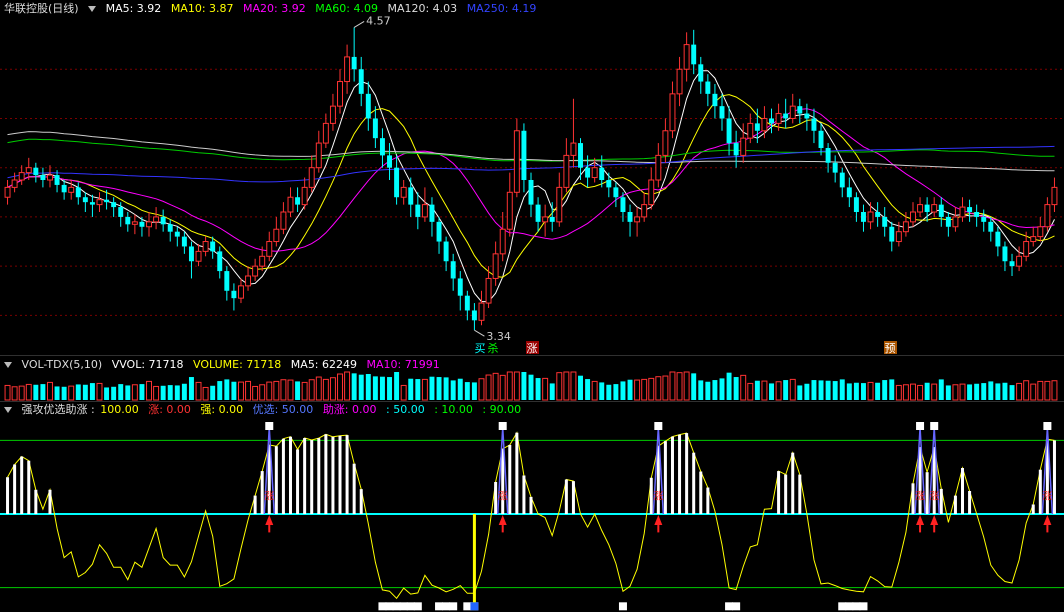 This screenshot has width=1064, height=612. I want to click on volume-chart, so click(532, 379).